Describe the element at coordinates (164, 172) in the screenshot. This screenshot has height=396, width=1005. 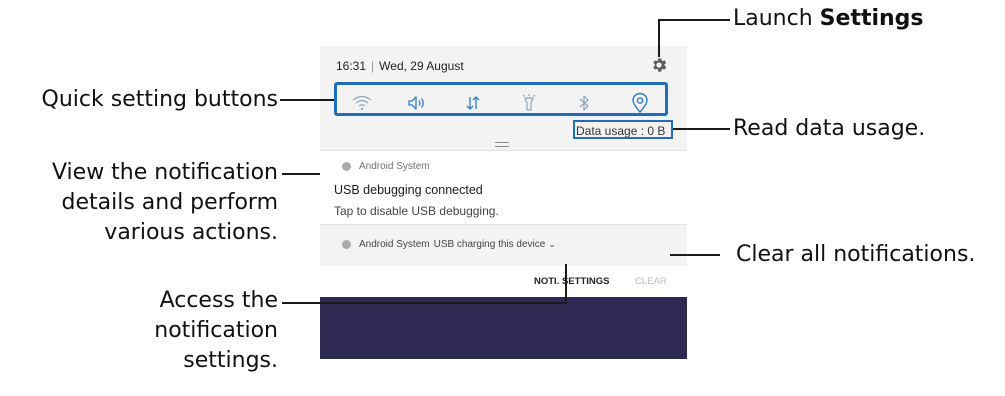
I see `view-details-line1: View the notification` at that location.